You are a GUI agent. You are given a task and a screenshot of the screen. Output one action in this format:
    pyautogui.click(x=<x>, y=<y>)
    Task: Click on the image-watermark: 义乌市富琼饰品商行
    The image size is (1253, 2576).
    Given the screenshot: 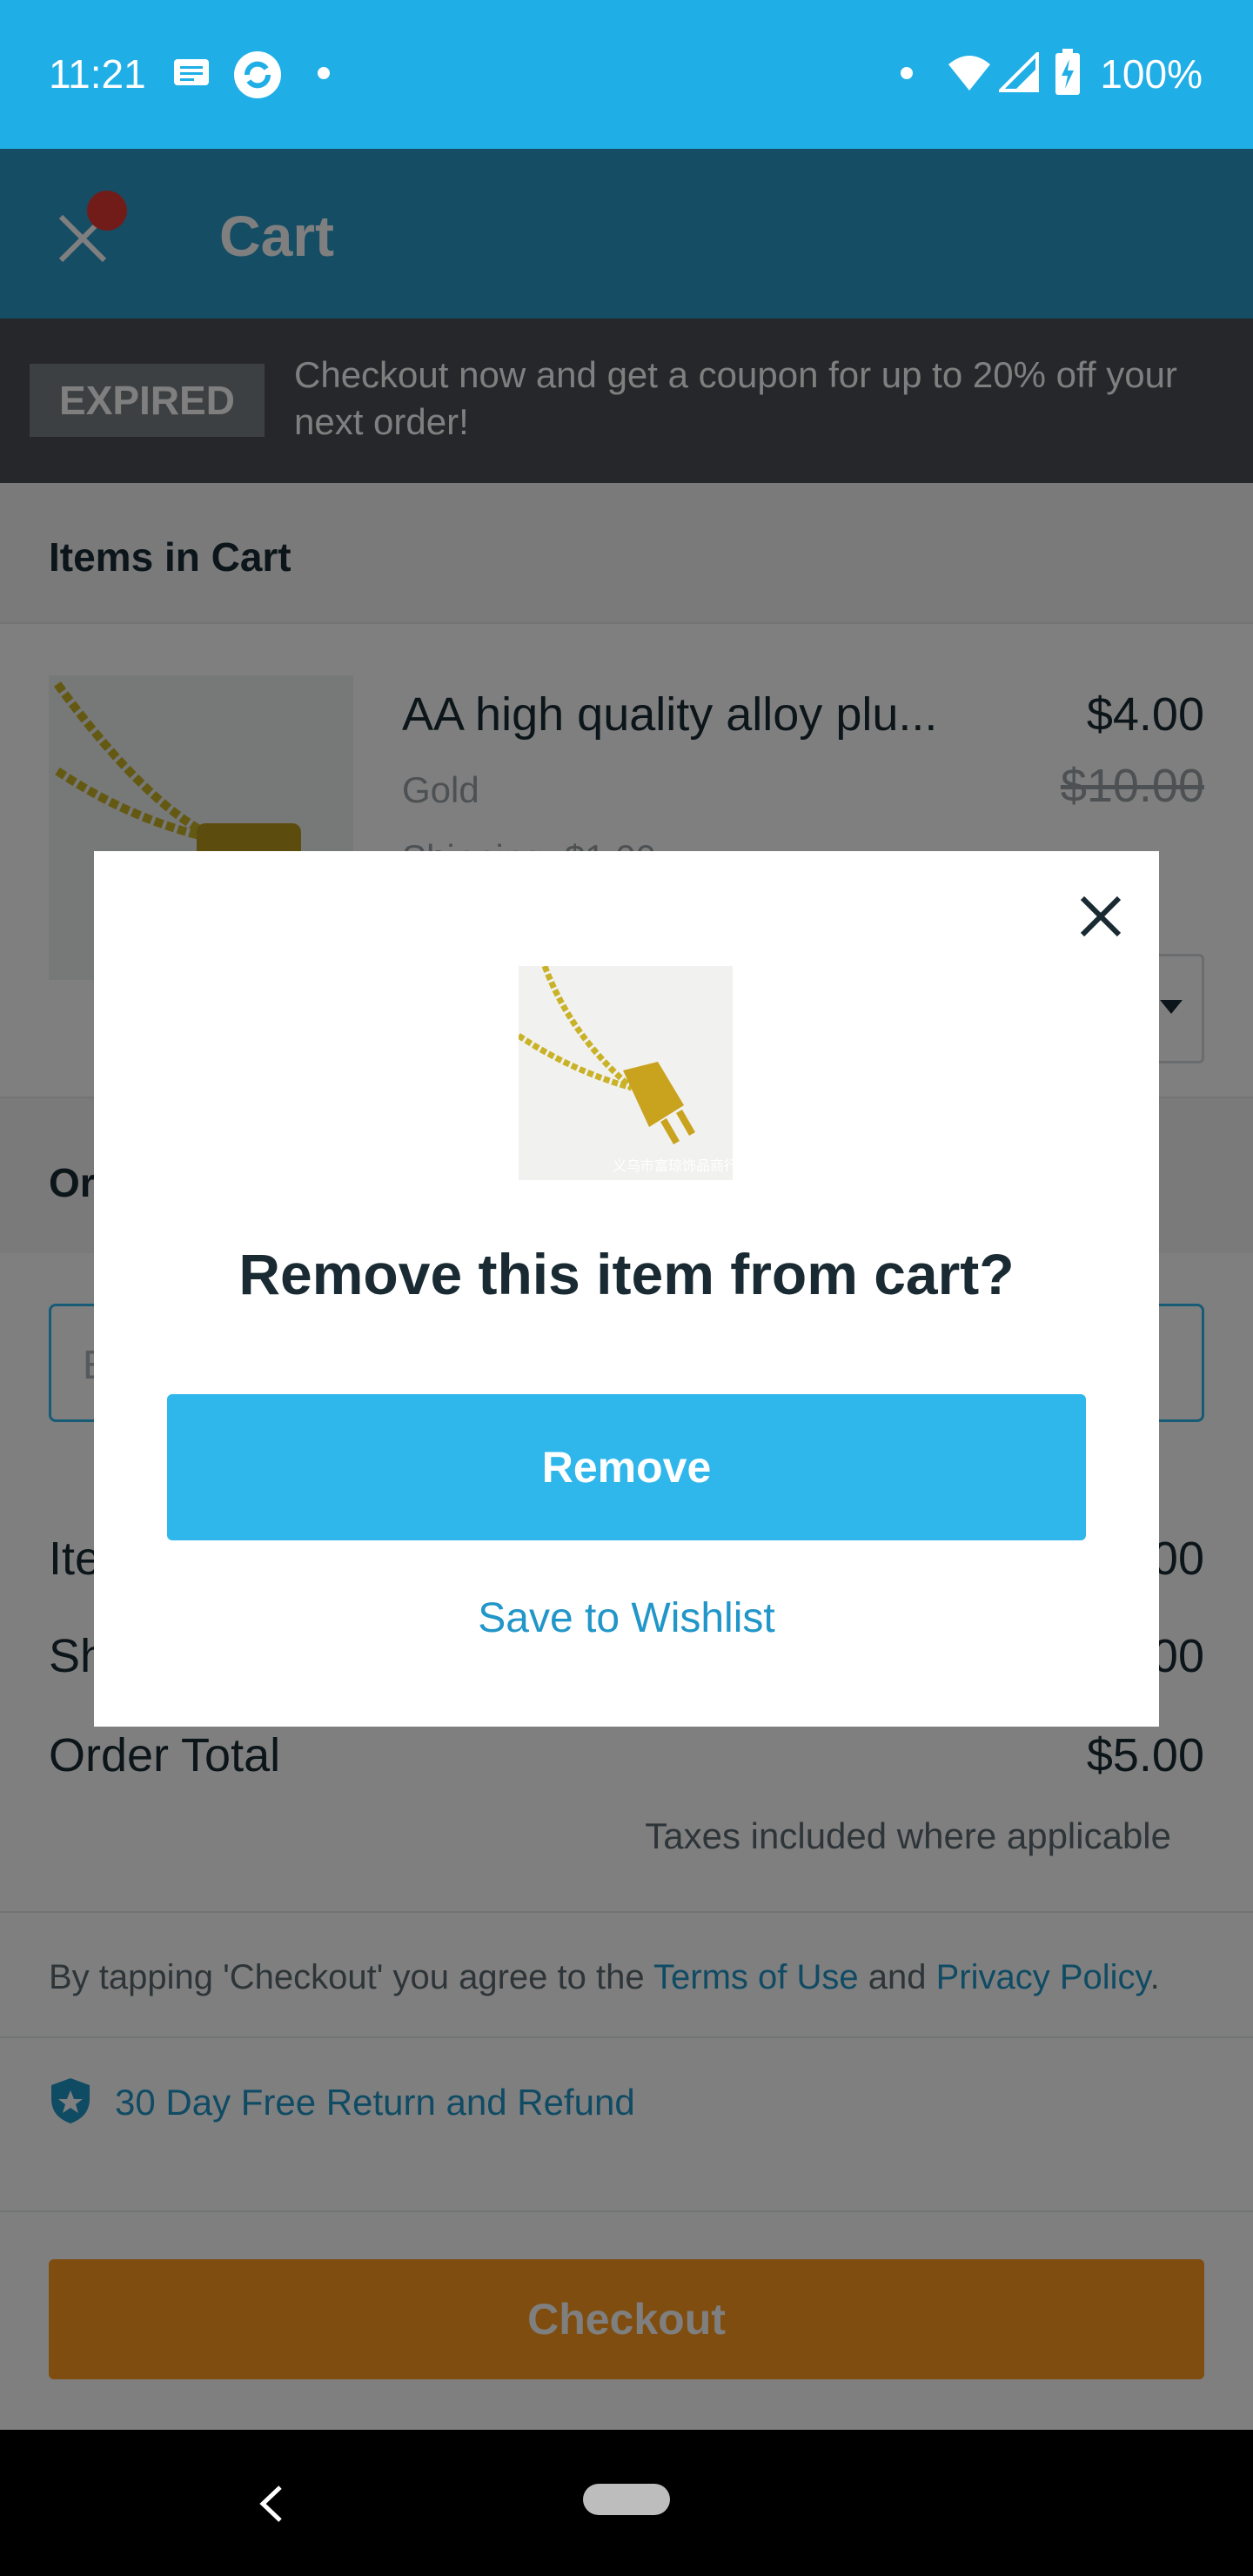 What is the action you would take?
    pyautogui.click(x=673, y=1166)
    